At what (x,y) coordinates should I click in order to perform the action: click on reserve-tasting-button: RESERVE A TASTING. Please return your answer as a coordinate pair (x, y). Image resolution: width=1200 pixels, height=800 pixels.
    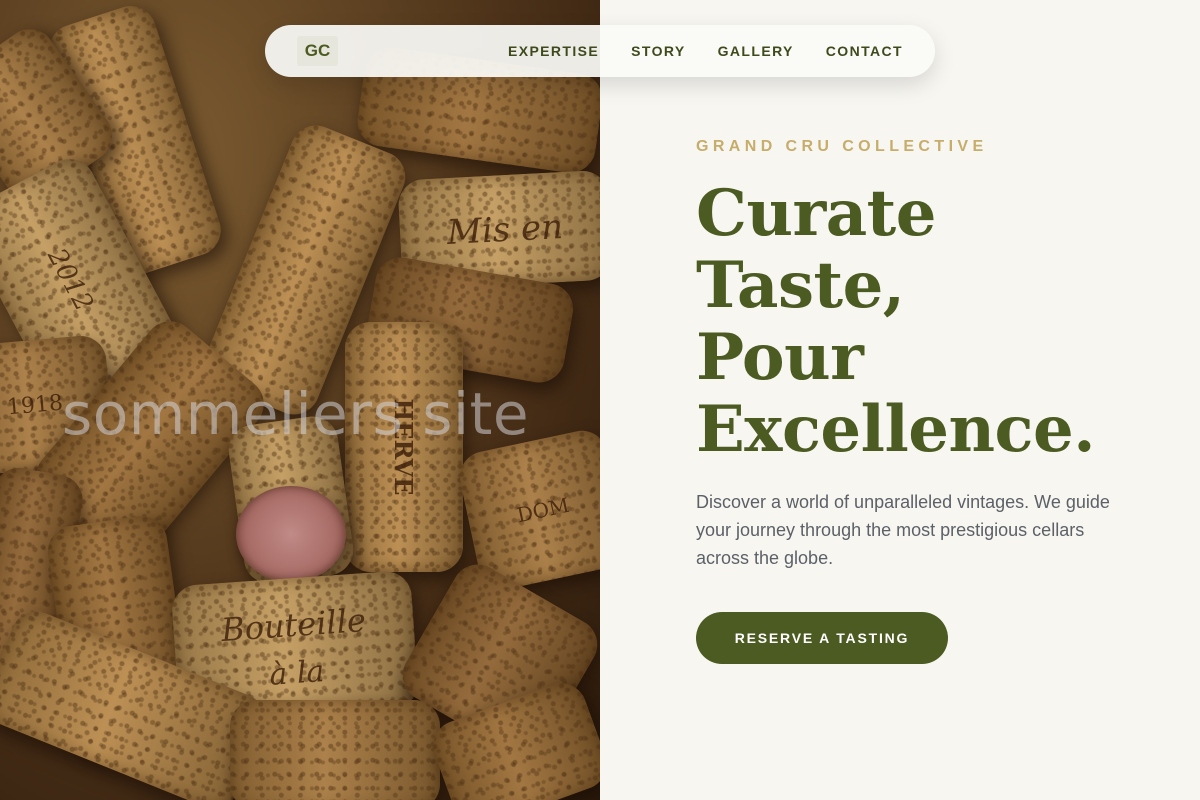
    Looking at the image, I should click on (822, 638).